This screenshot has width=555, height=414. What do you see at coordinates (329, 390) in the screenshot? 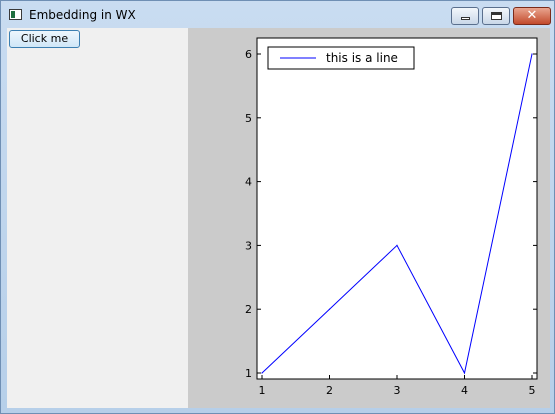
I see `x-tick-label: 2` at bounding box center [329, 390].